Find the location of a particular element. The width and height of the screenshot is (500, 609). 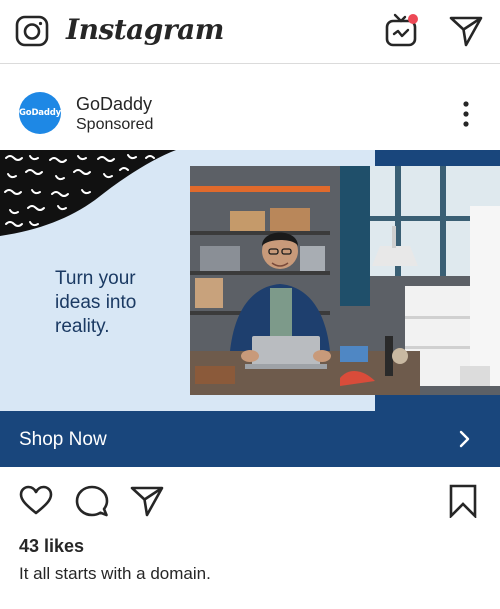

more-options-icon is located at coordinates (466, 114).